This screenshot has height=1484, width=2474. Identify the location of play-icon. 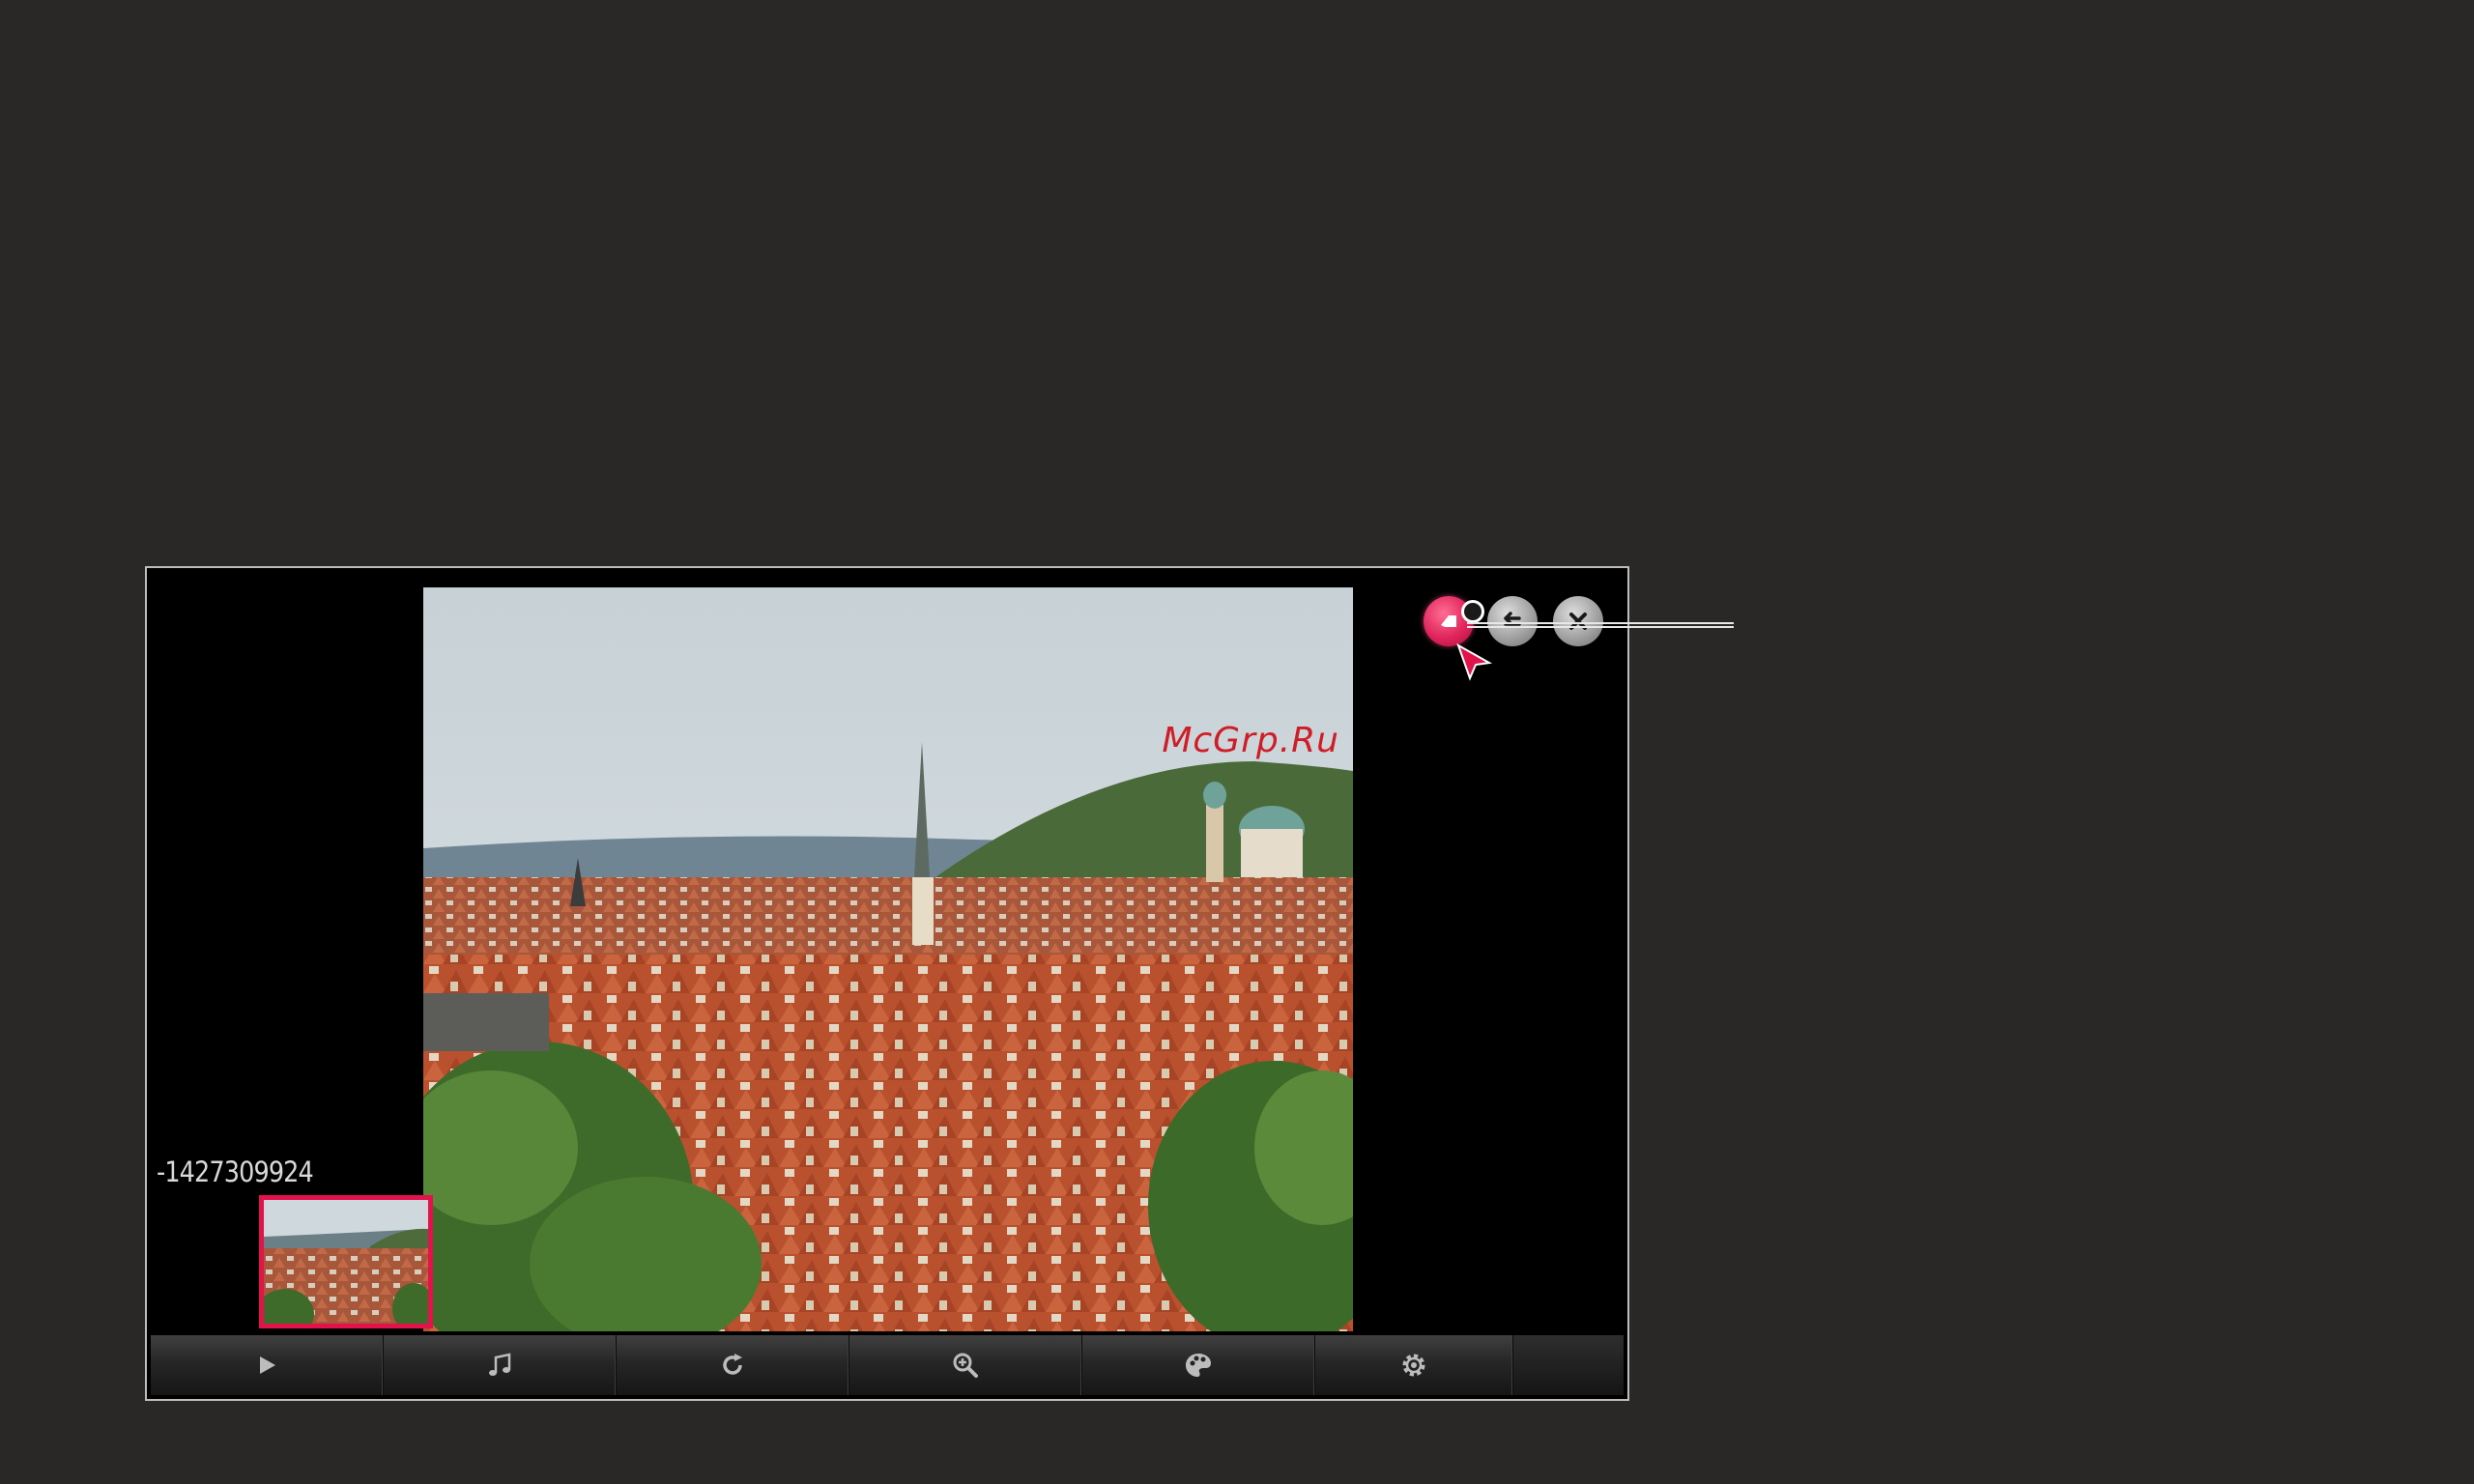
(267, 1365).